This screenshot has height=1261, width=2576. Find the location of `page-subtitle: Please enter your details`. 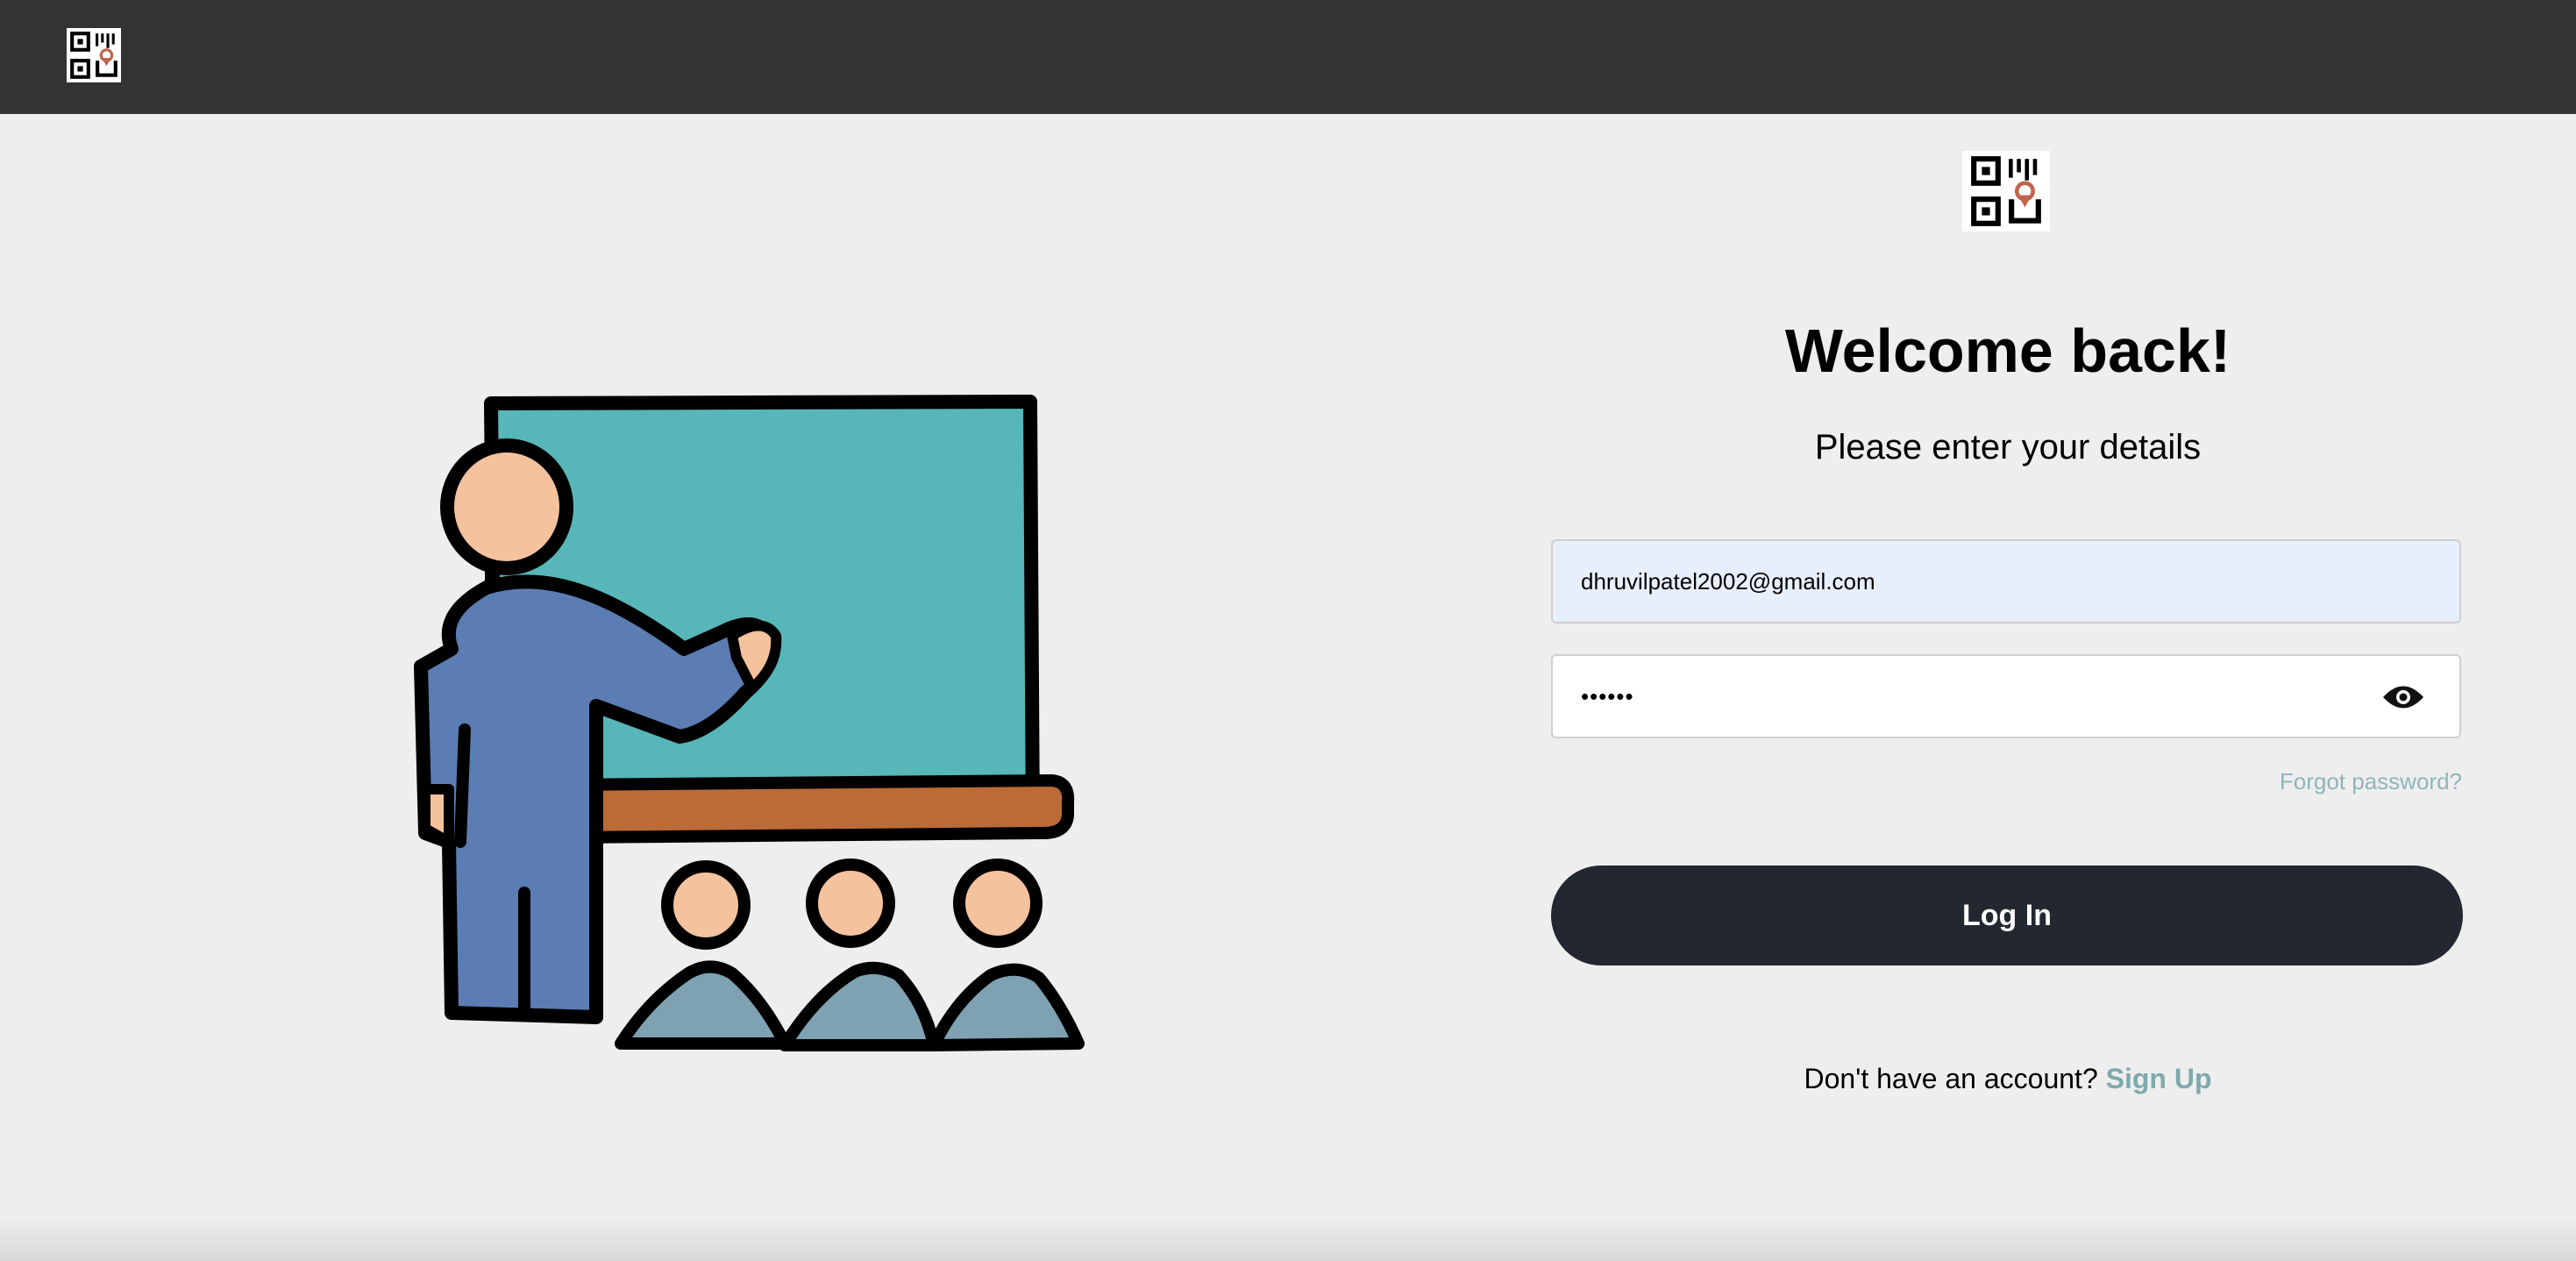

page-subtitle: Please enter your details is located at coordinates (2008, 447).